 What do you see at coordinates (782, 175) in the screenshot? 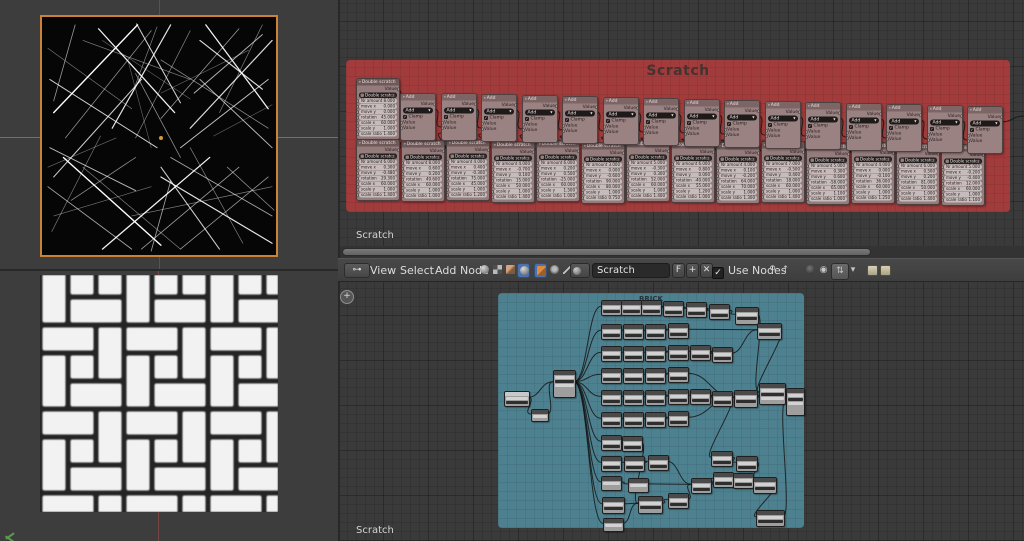
I see `value-field-move-y: move y 0.400` at bounding box center [782, 175].